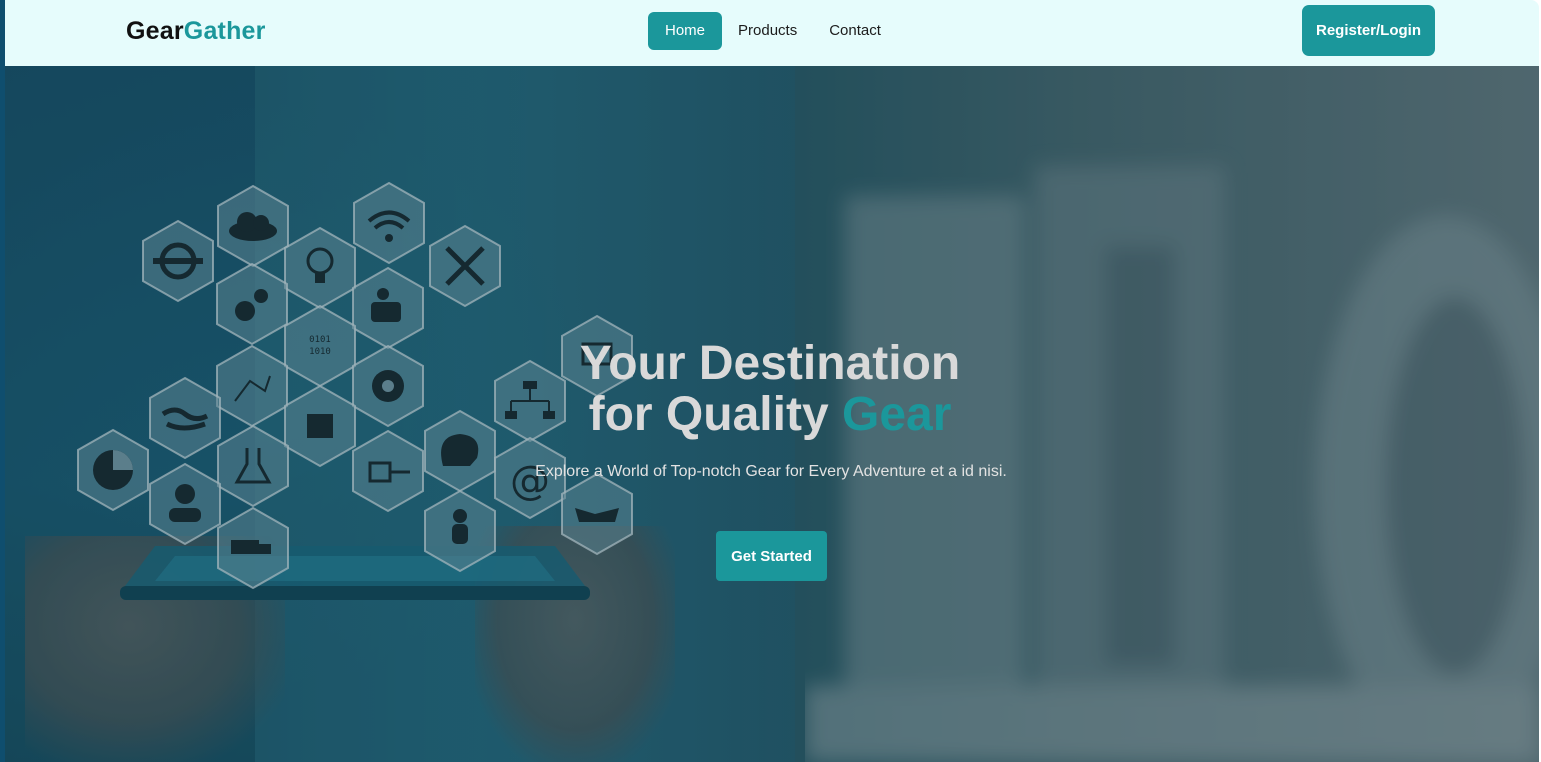 The height and width of the screenshot is (762, 1541). What do you see at coordinates (896, 414) in the screenshot?
I see `hero-headline-accent: Gear` at bounding box center [896, 414].